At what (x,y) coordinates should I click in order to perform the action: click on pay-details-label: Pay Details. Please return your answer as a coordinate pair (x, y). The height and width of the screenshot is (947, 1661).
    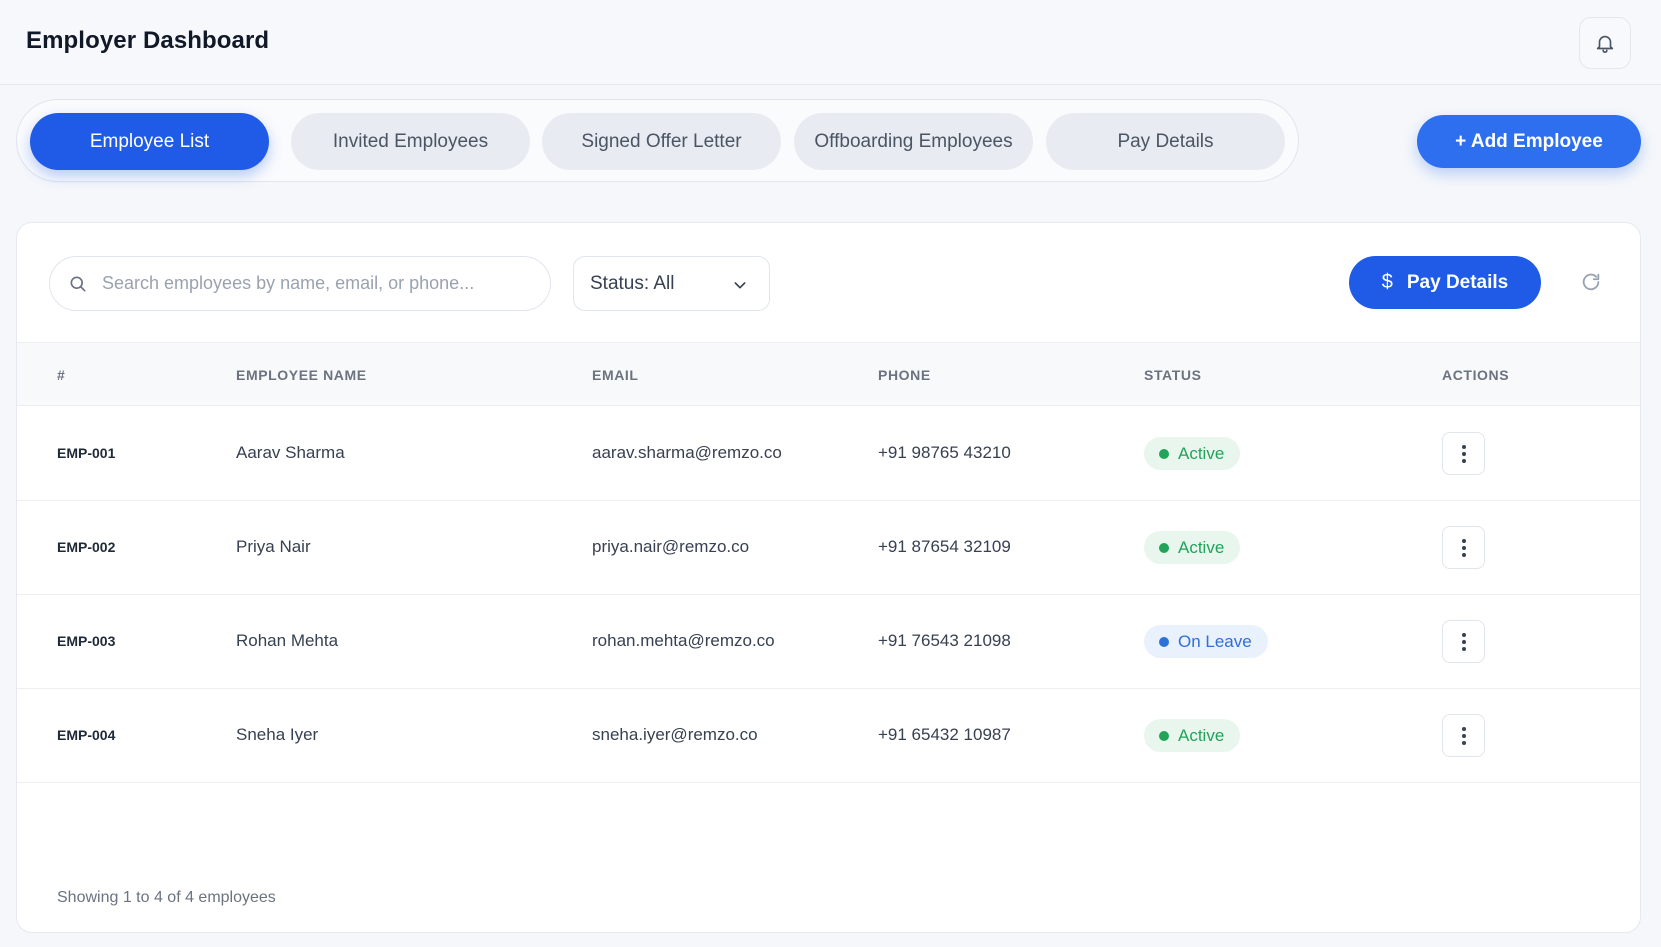
    Looking at the image, I should click on (1457, 282).